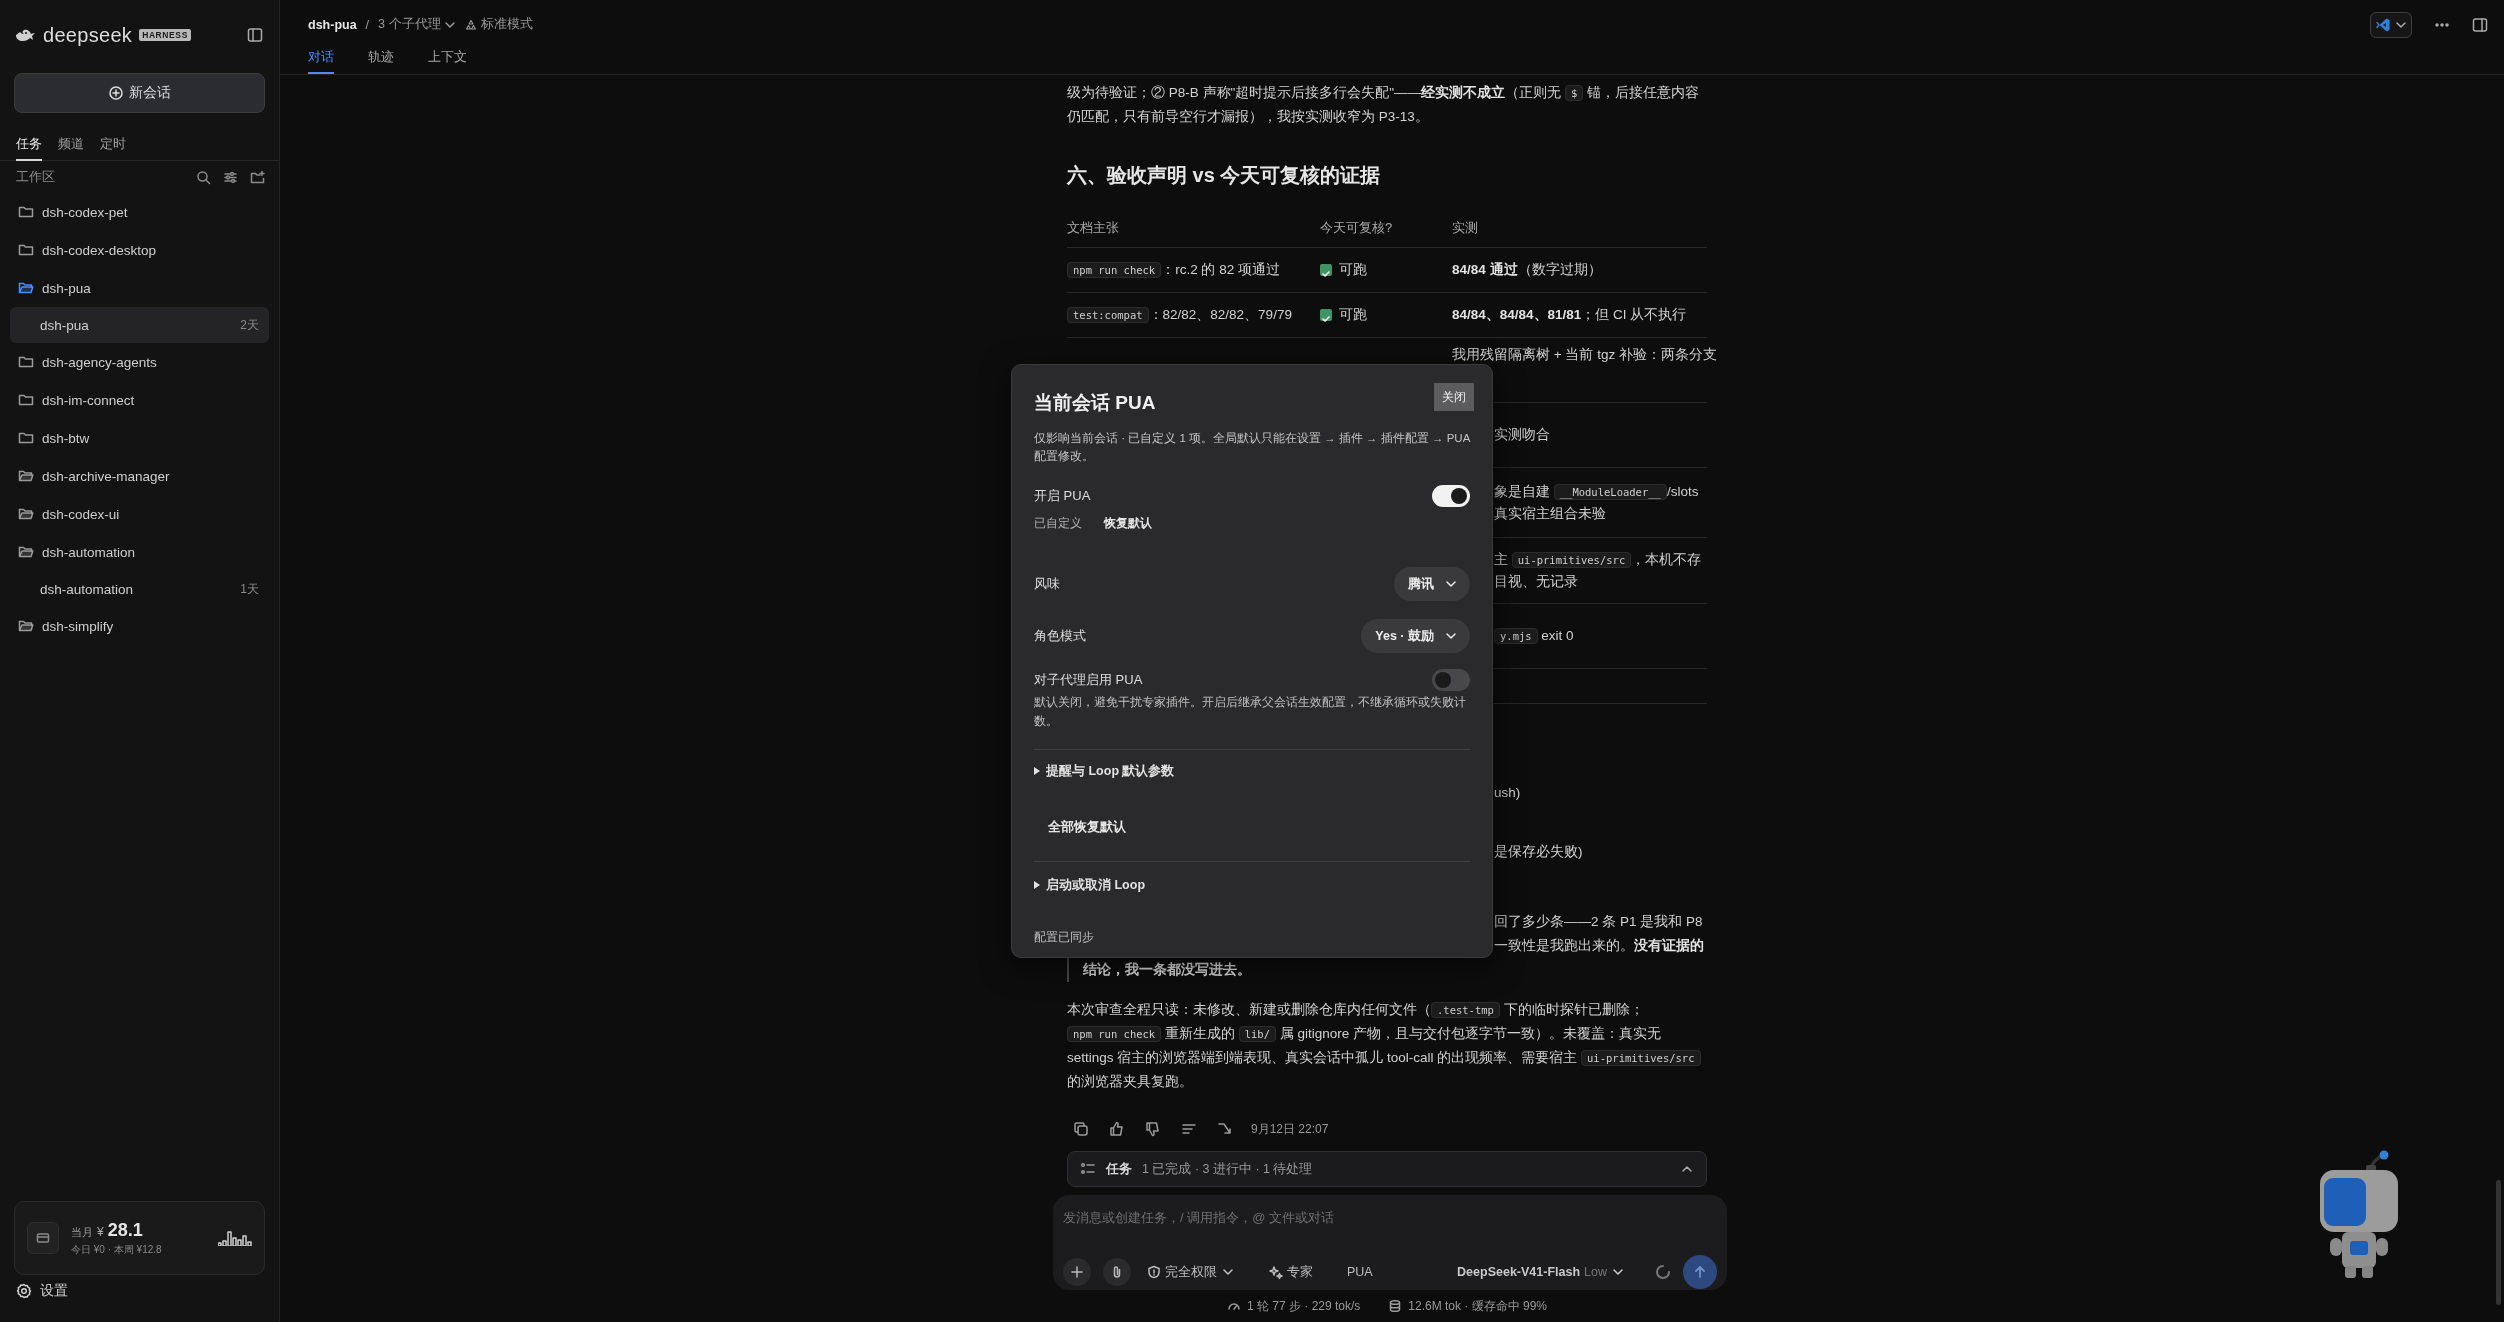 Image resolution: width=2504 pixels, height=1322 pixels. I want to click on workspace-folder: dsh-im-connect, so click(139, 400).